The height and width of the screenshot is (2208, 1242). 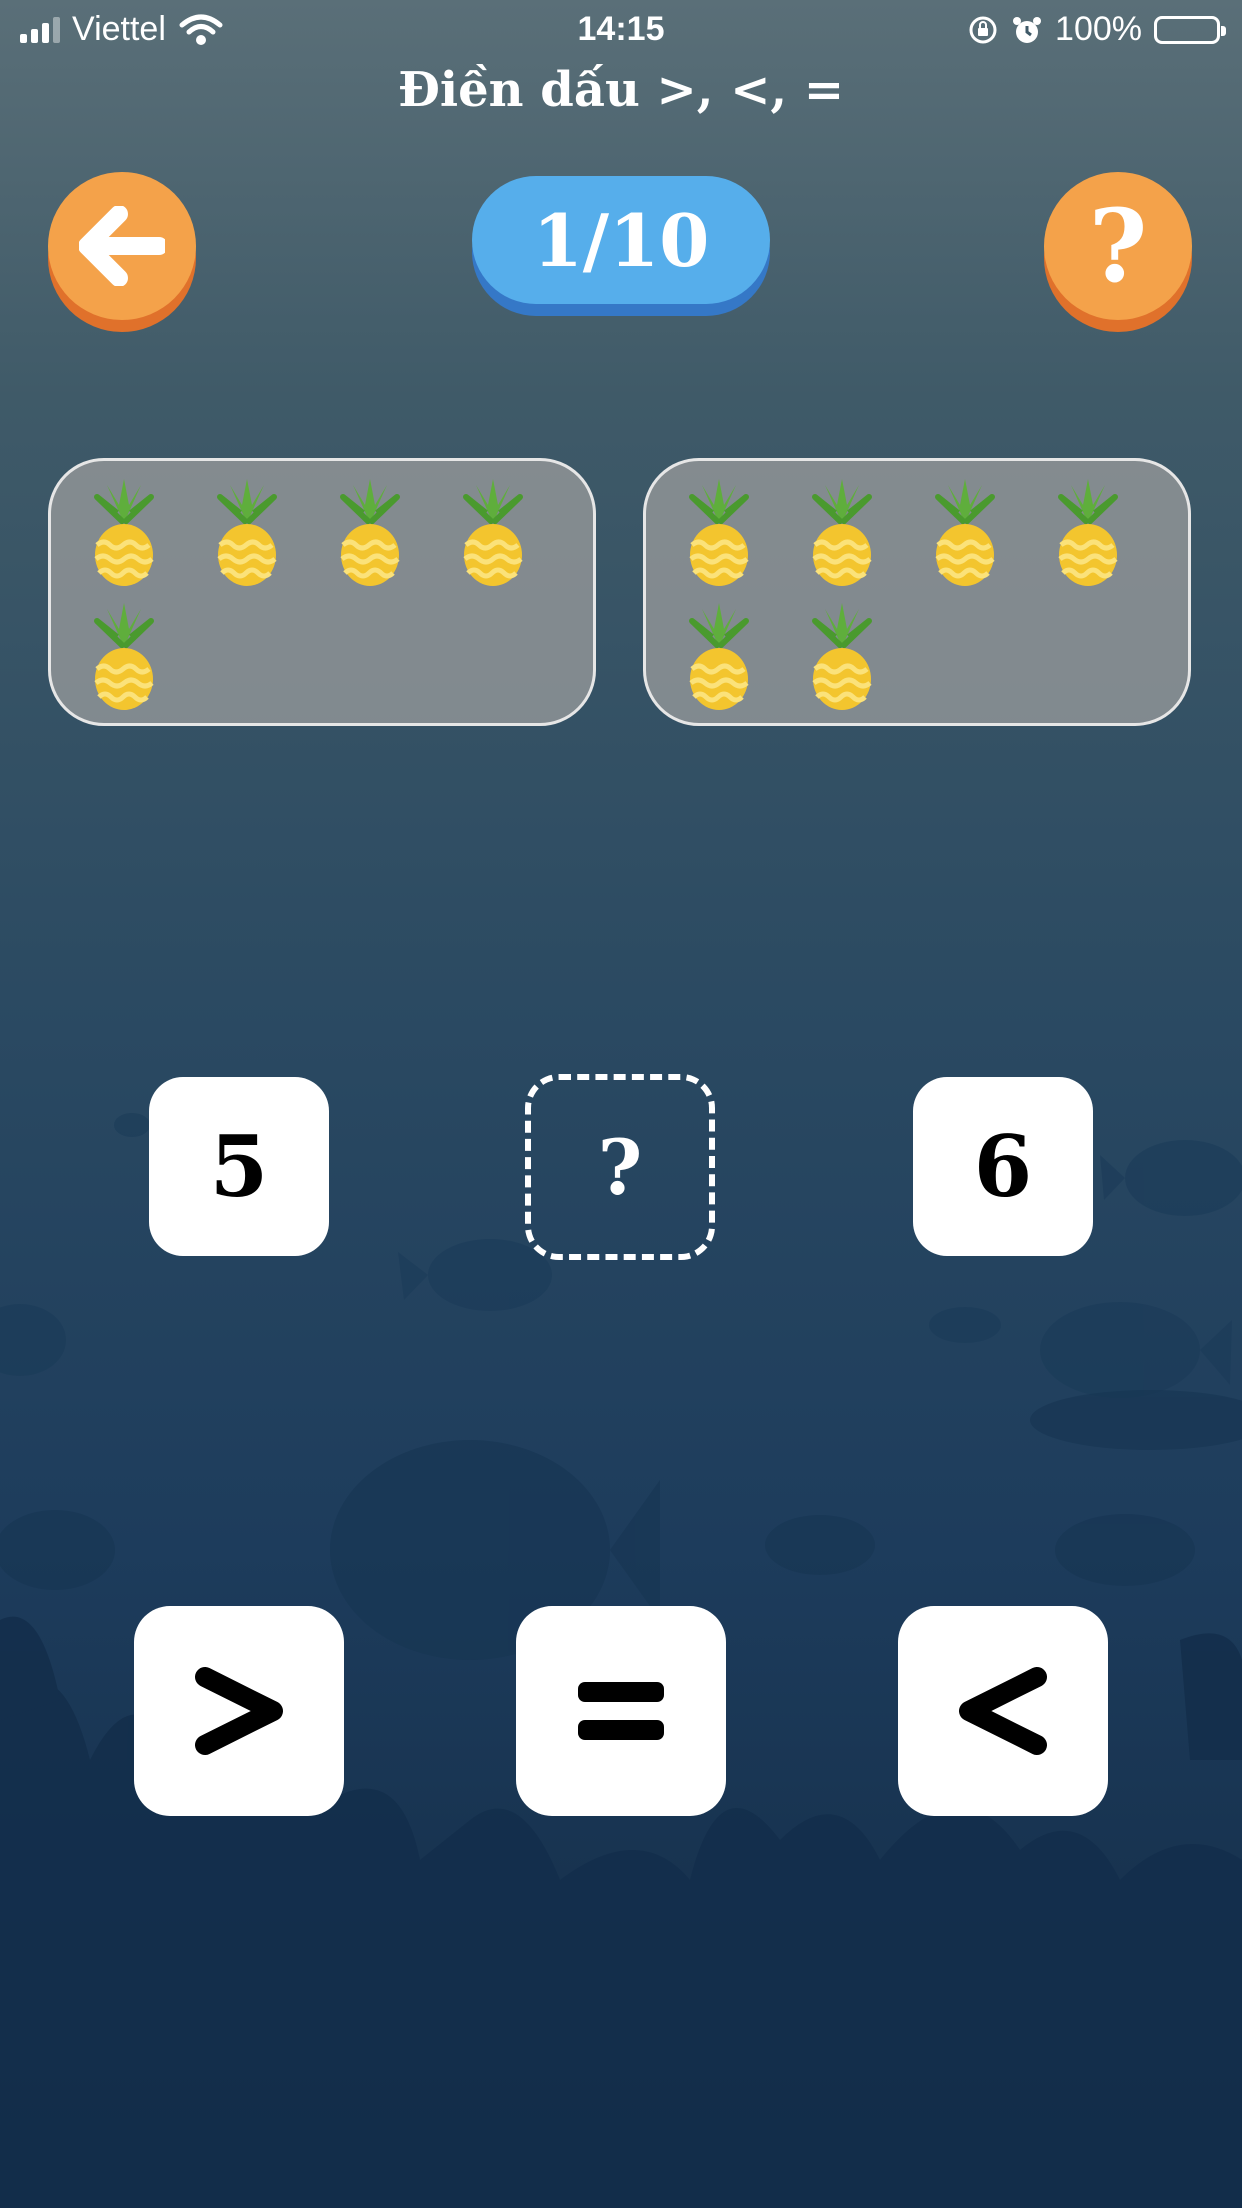 I want to click on battery-percent: 100%, so click(x=1098, y=29).